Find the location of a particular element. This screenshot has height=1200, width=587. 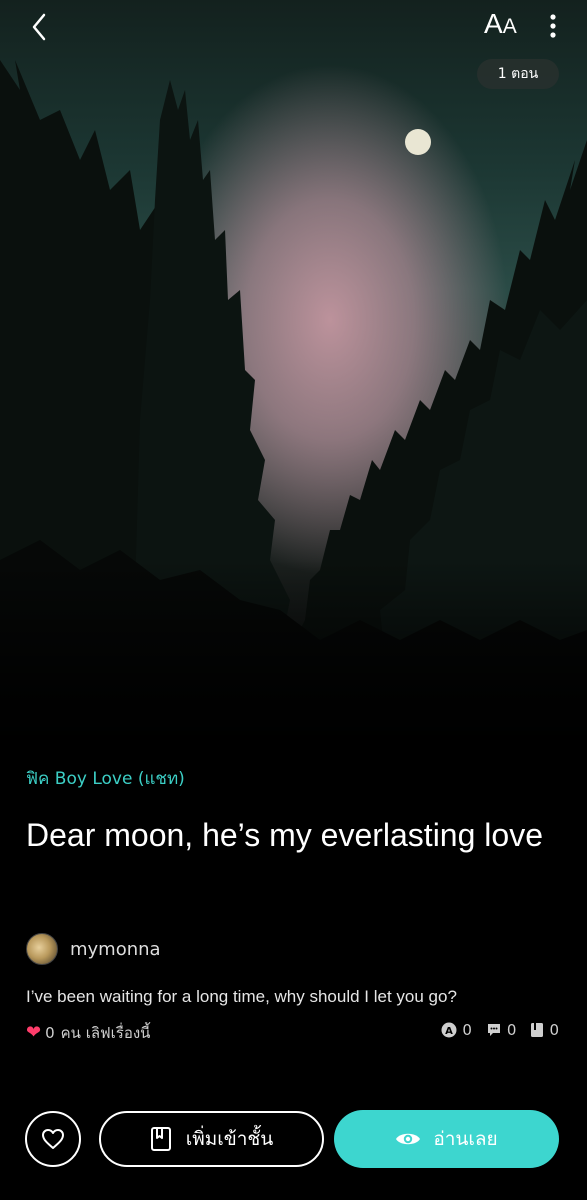

svg-text: A is located at coordinates (449, 1031).